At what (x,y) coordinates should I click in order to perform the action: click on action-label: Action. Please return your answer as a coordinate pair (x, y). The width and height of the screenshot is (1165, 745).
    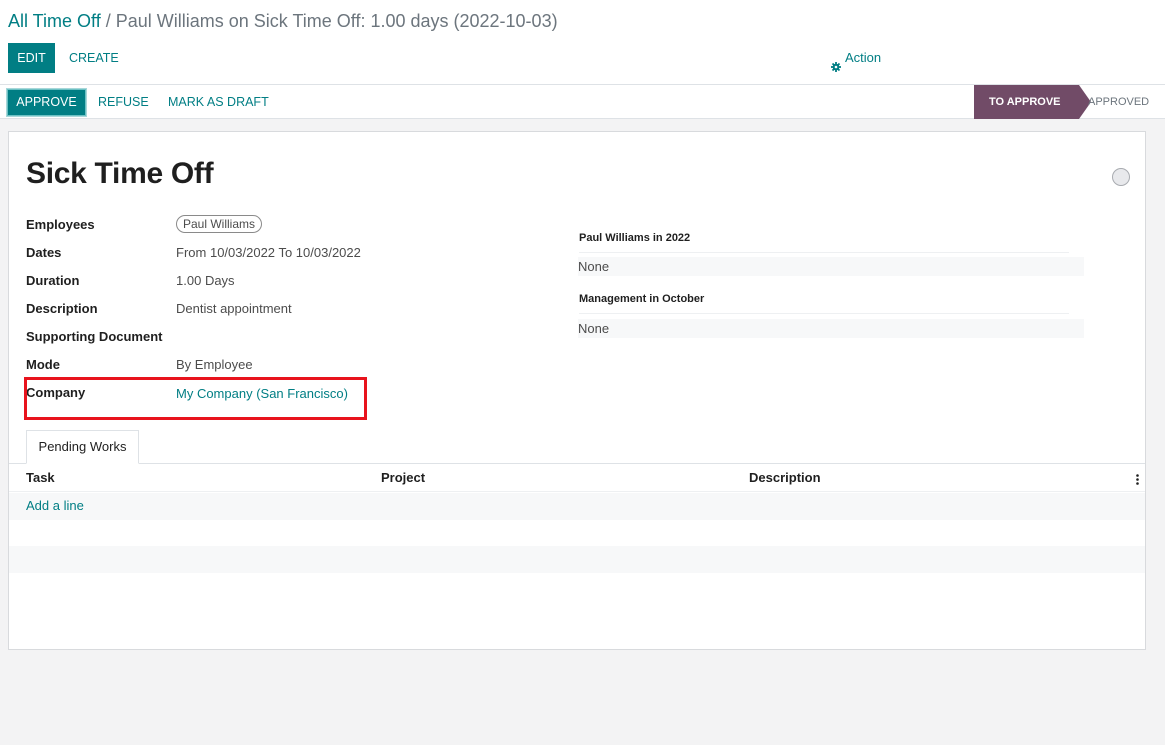
    Looking at the image, I should click on (863, 57).